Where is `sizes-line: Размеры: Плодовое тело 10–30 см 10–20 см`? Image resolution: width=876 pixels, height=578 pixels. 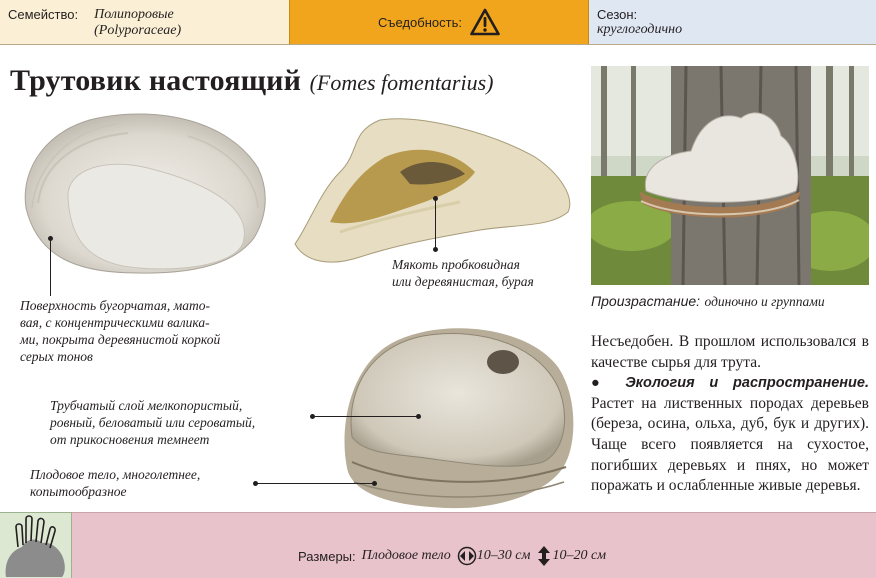 sizes-line: Размеры: Плодовое тело 10–30 см 10–20 см is located at coordinates (452, 556).